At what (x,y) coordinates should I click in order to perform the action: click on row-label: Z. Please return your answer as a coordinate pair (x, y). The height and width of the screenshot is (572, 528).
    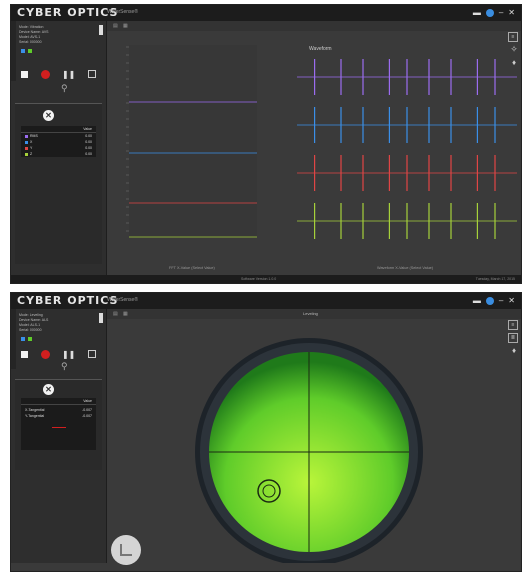
    Looking at the image, I should click on (31, 154).